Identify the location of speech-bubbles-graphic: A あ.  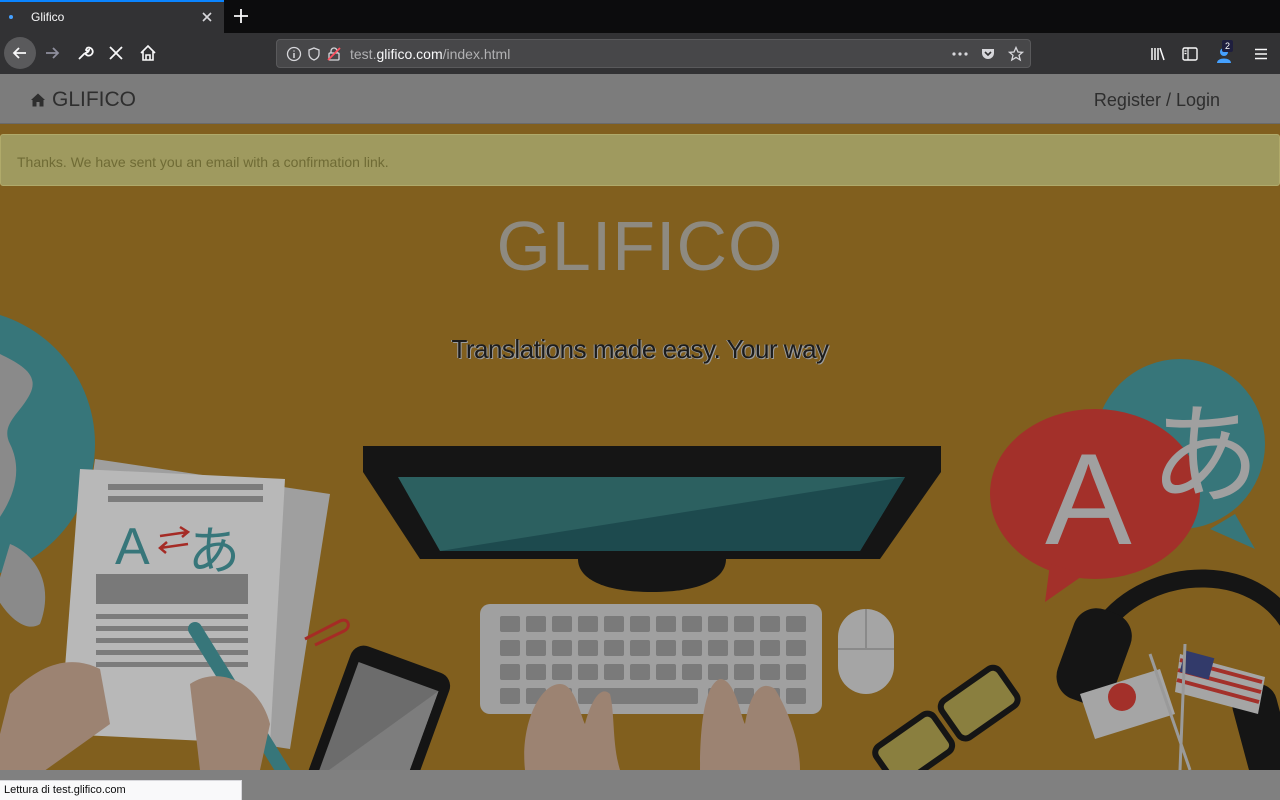
(1127, 480).